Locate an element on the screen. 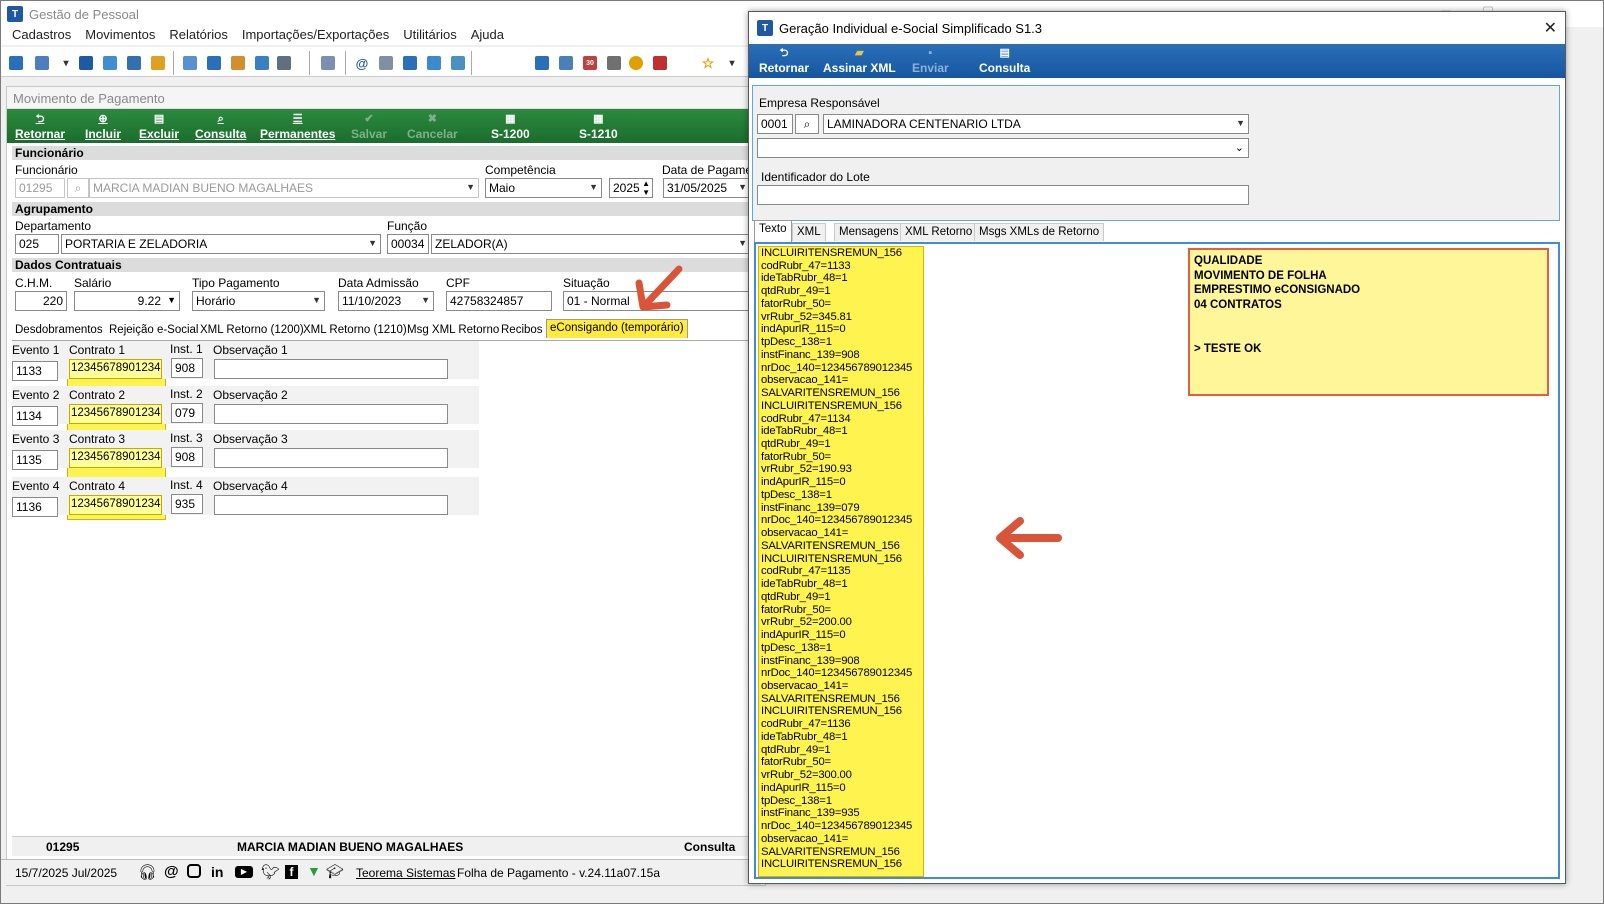 The image size is (1604, 904). s1210-button: ▦ S-1210 is located at coordinates (598, 126).